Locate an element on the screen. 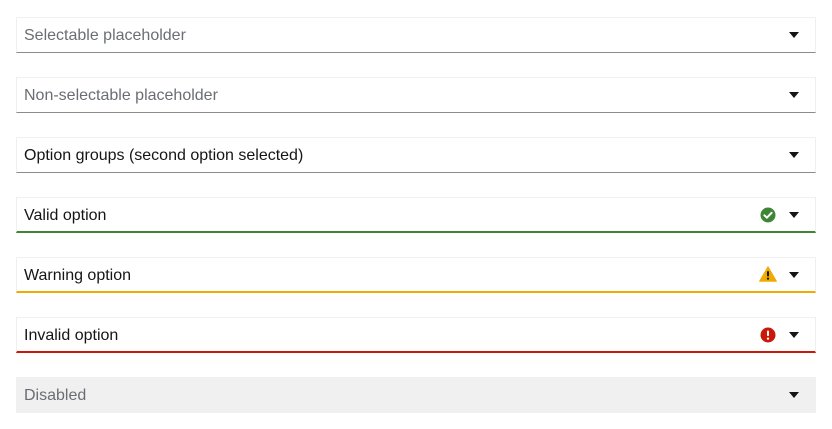 This screenshot has width=832, height=429. select-value: Option groups (second option selected) is located at coordinates (164, 155).